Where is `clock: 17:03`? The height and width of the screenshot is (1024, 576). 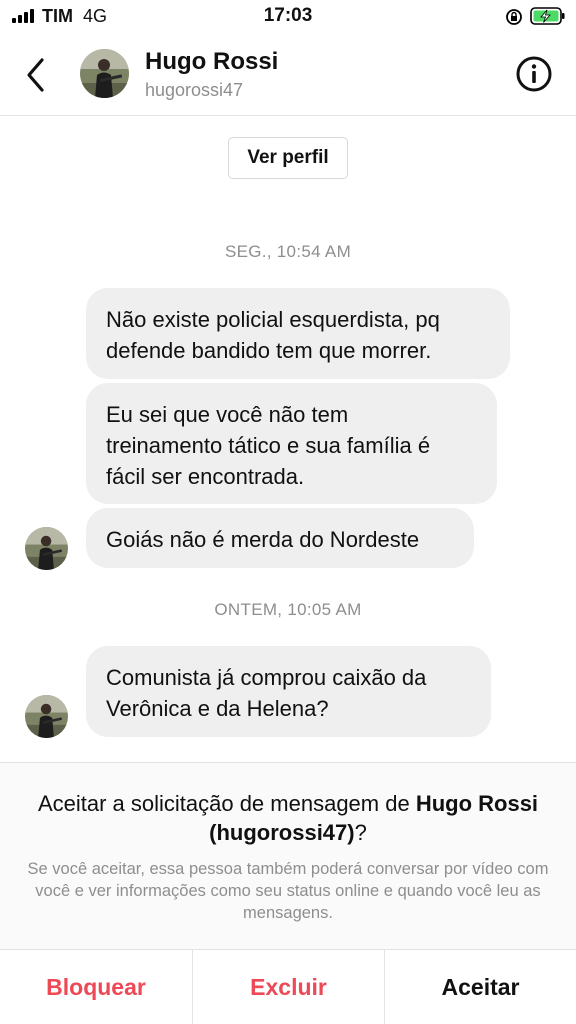 clock: 17:03 is located at coordinates (288, 15).